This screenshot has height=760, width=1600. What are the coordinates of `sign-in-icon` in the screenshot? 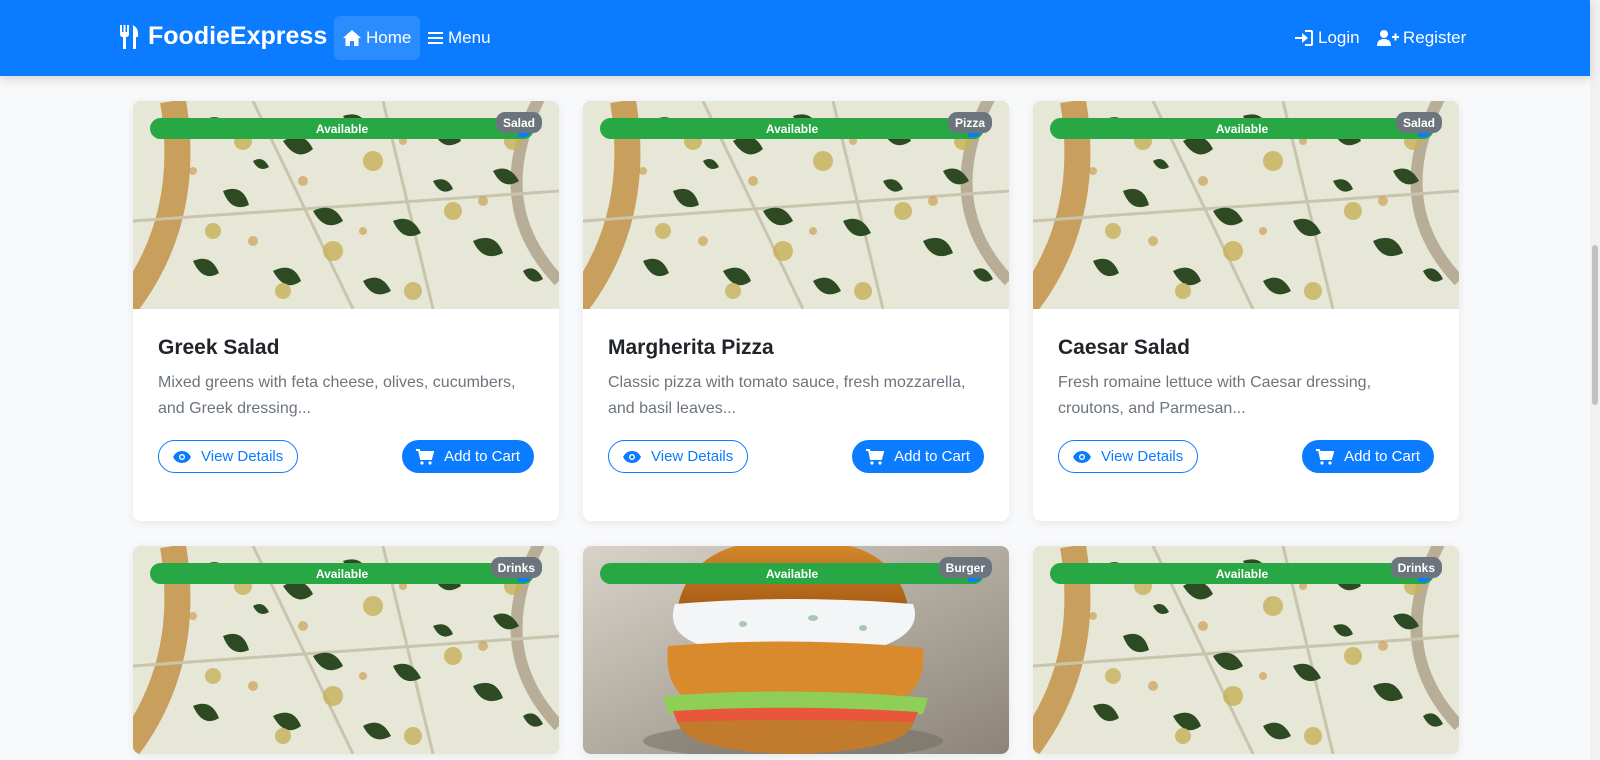 It's located at (1304, 38).